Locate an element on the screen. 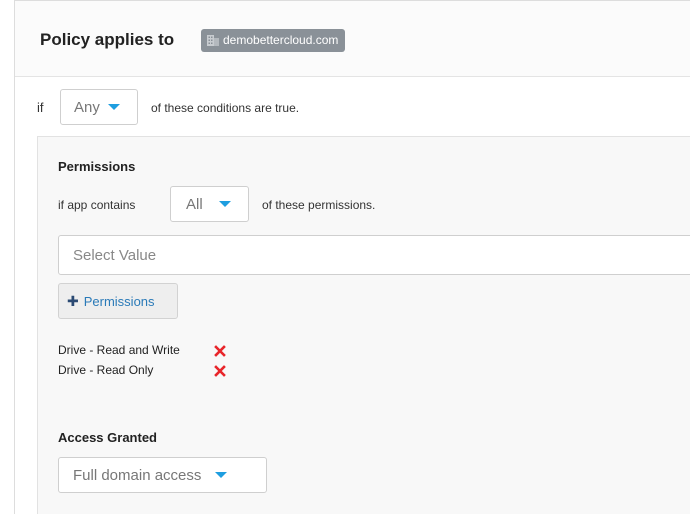  domain-badge: demobettercloud.com is located at coordinates (273, 40).